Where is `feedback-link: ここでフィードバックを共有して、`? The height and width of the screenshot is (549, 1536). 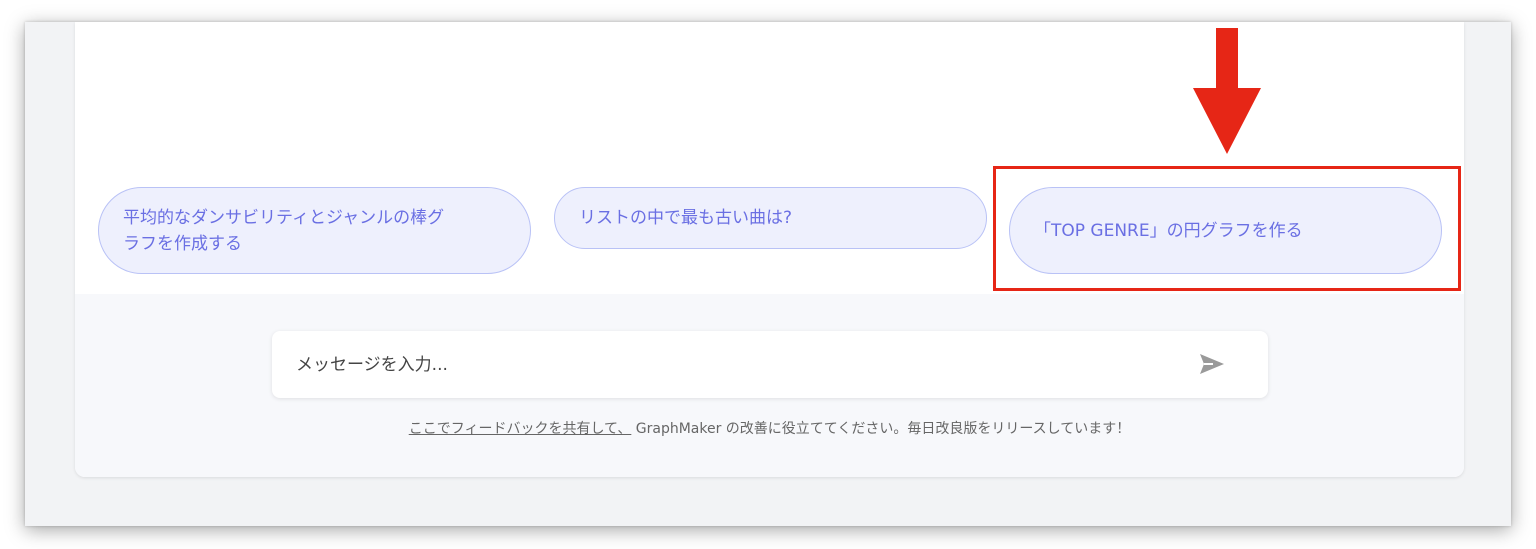 feedback-link: ここでフィードバックを共有して、 is located at coordinates (520, 429).